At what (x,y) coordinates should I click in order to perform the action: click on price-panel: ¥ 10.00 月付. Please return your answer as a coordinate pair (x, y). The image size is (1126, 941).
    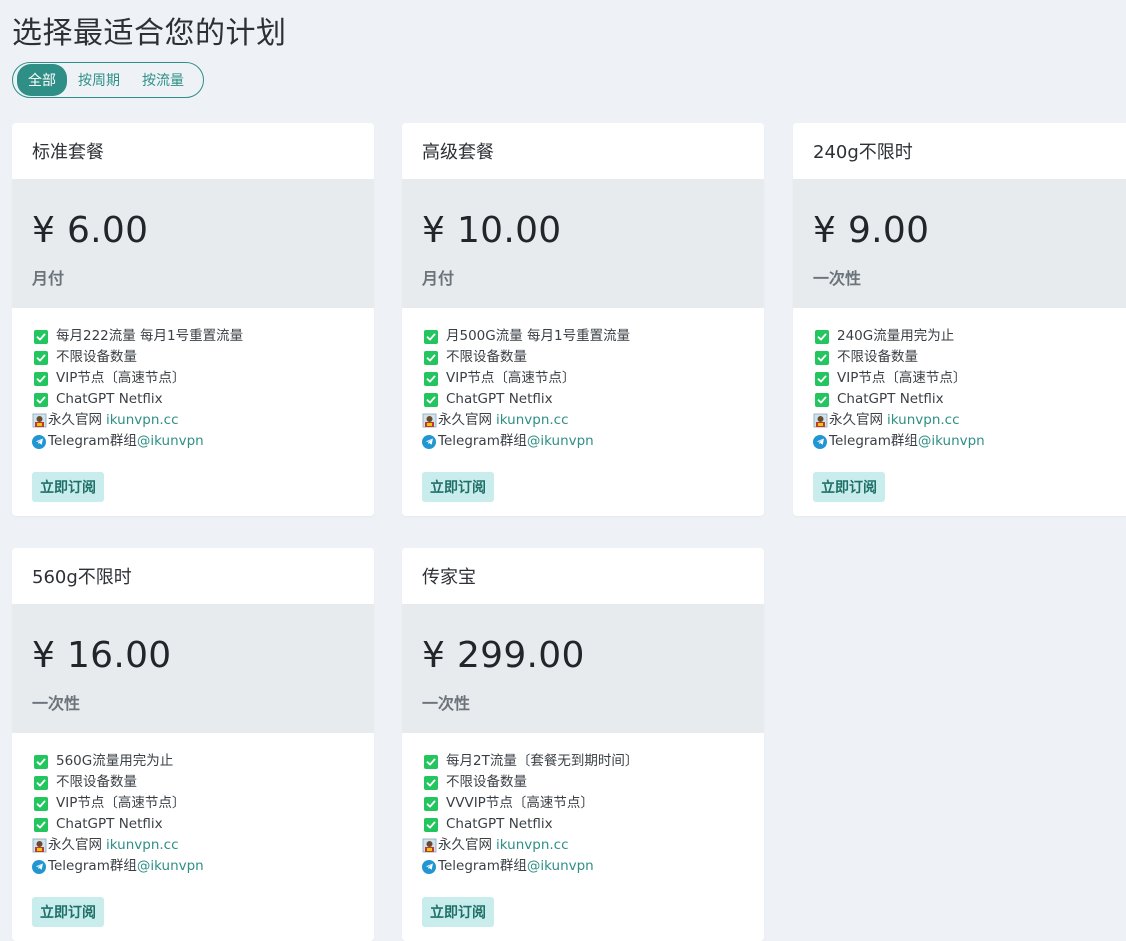
    Looking at the image, I should click on (583, 243).